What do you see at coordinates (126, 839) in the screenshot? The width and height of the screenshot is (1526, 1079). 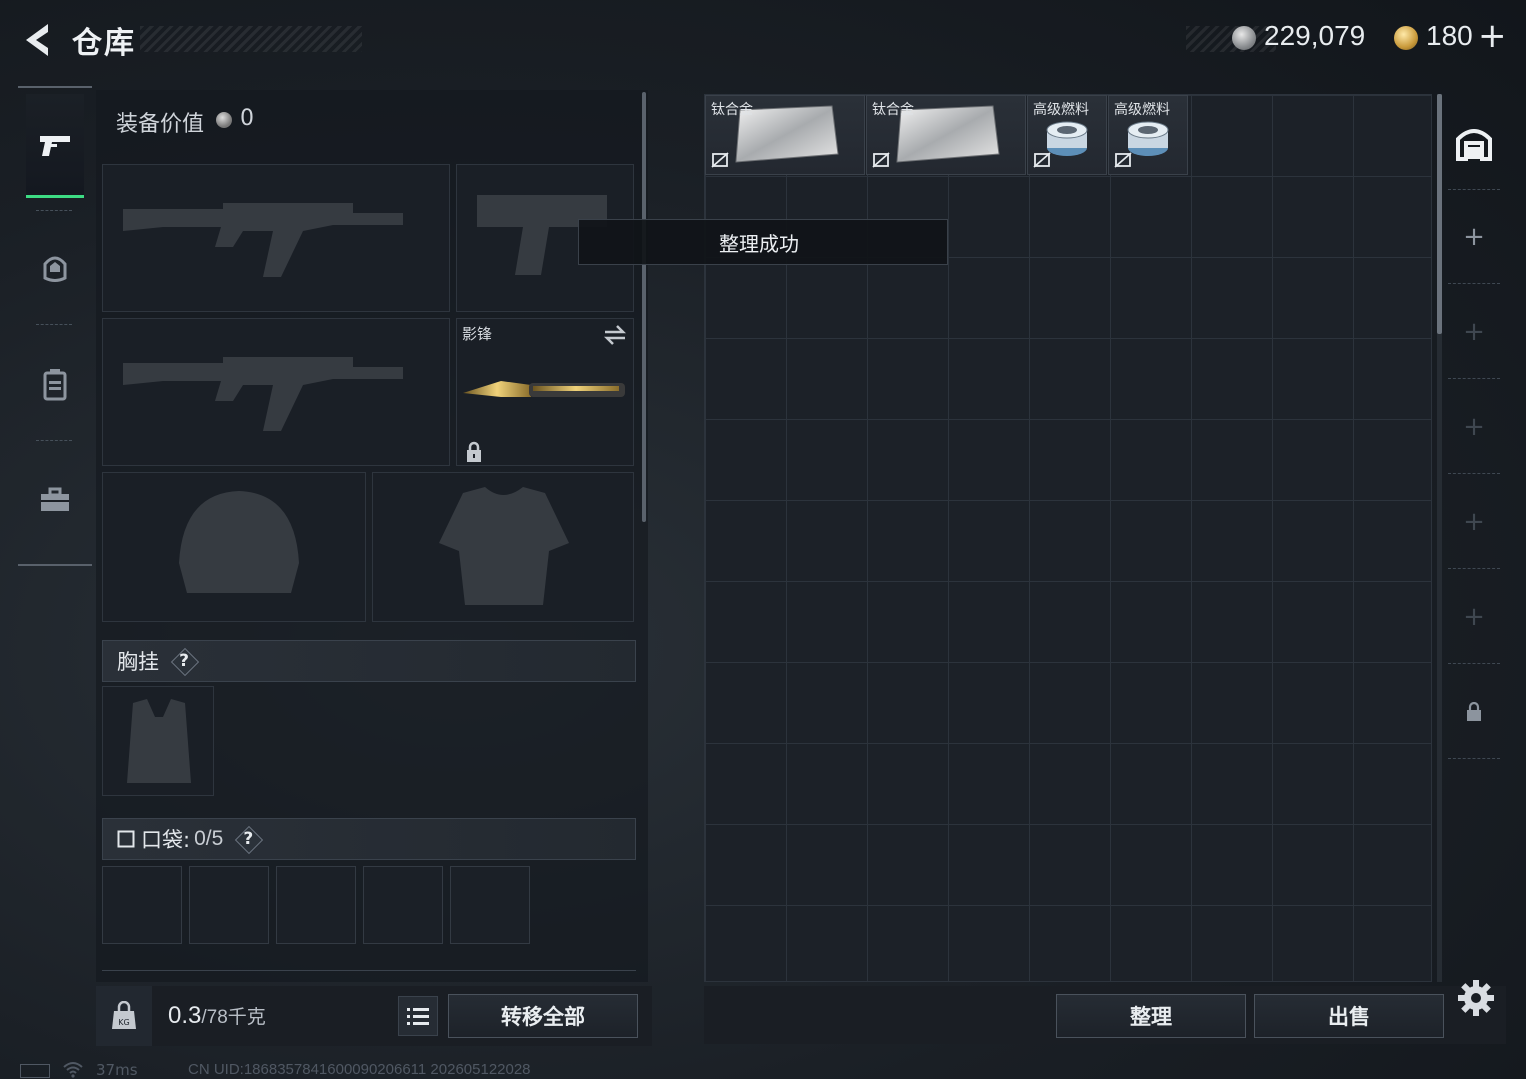 I see `pocket-icon` at bounding box center [126, 839].